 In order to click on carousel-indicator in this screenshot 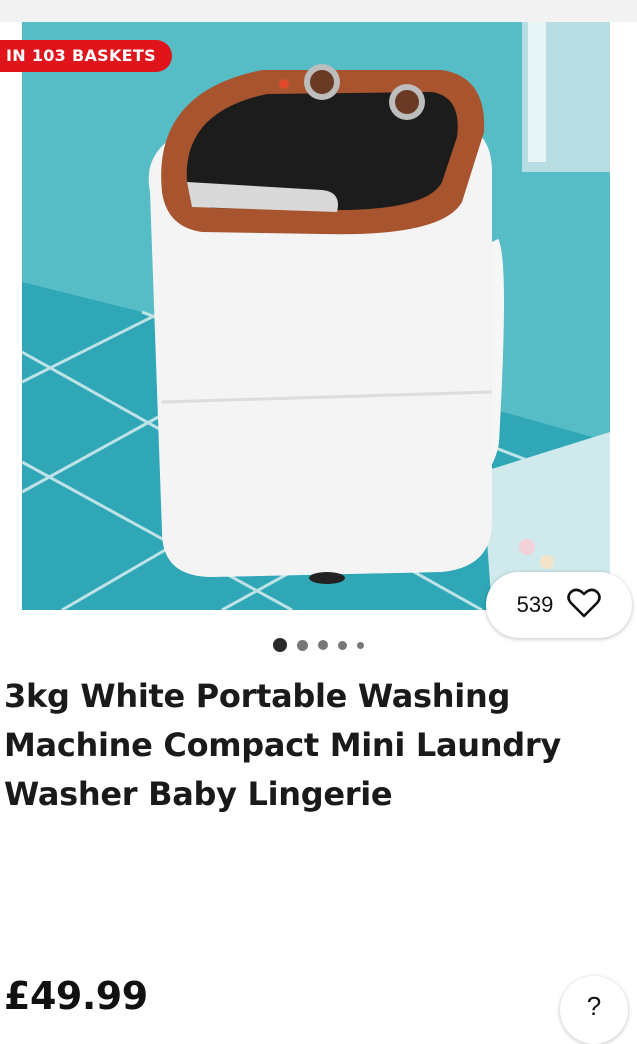, I will do `click(318, 645)`.